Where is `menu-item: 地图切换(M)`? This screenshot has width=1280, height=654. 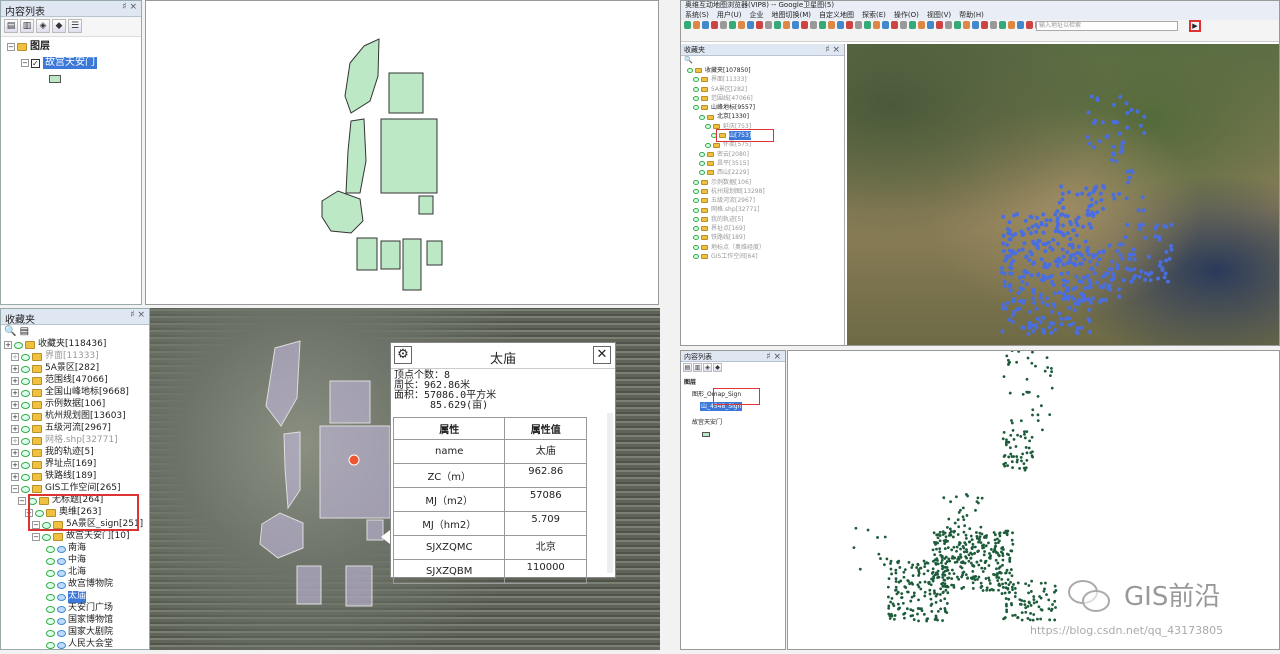
menu-item: 地图切换(M) is located at coordinates (792, 15).